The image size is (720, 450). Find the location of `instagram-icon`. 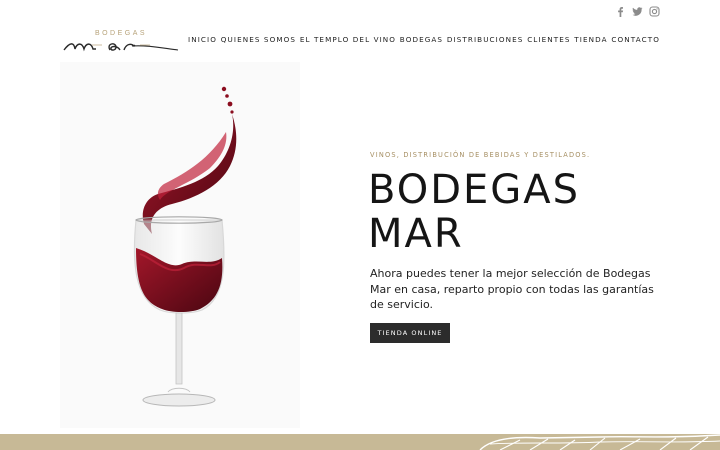

instagram-icon is located at coordinates (654, 10).